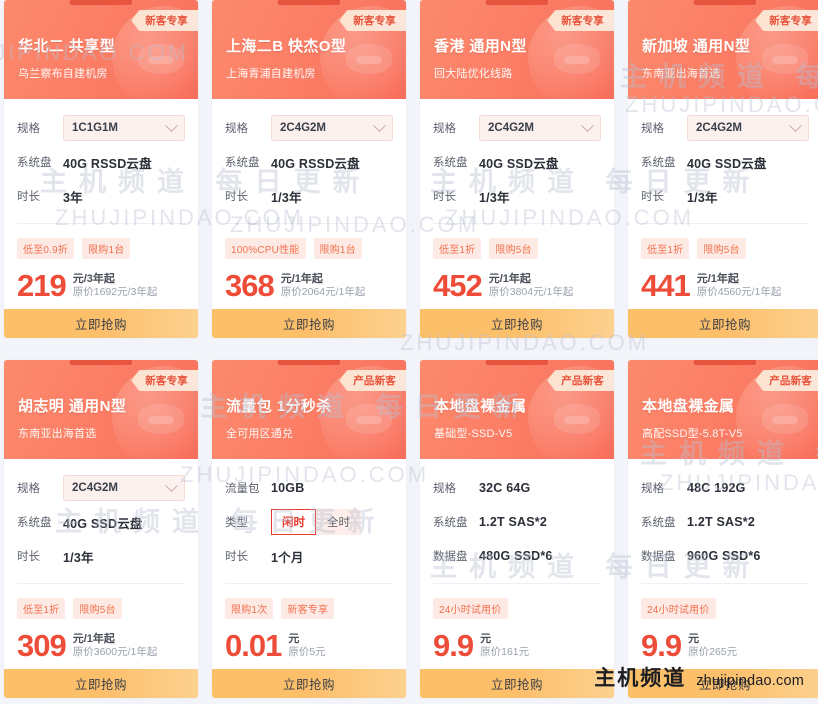 Image resolution: width=818 pixels, height=704 pixels. I want to click on spec-row: 系统盘 1.2T SAS*2, so click(517, 522).